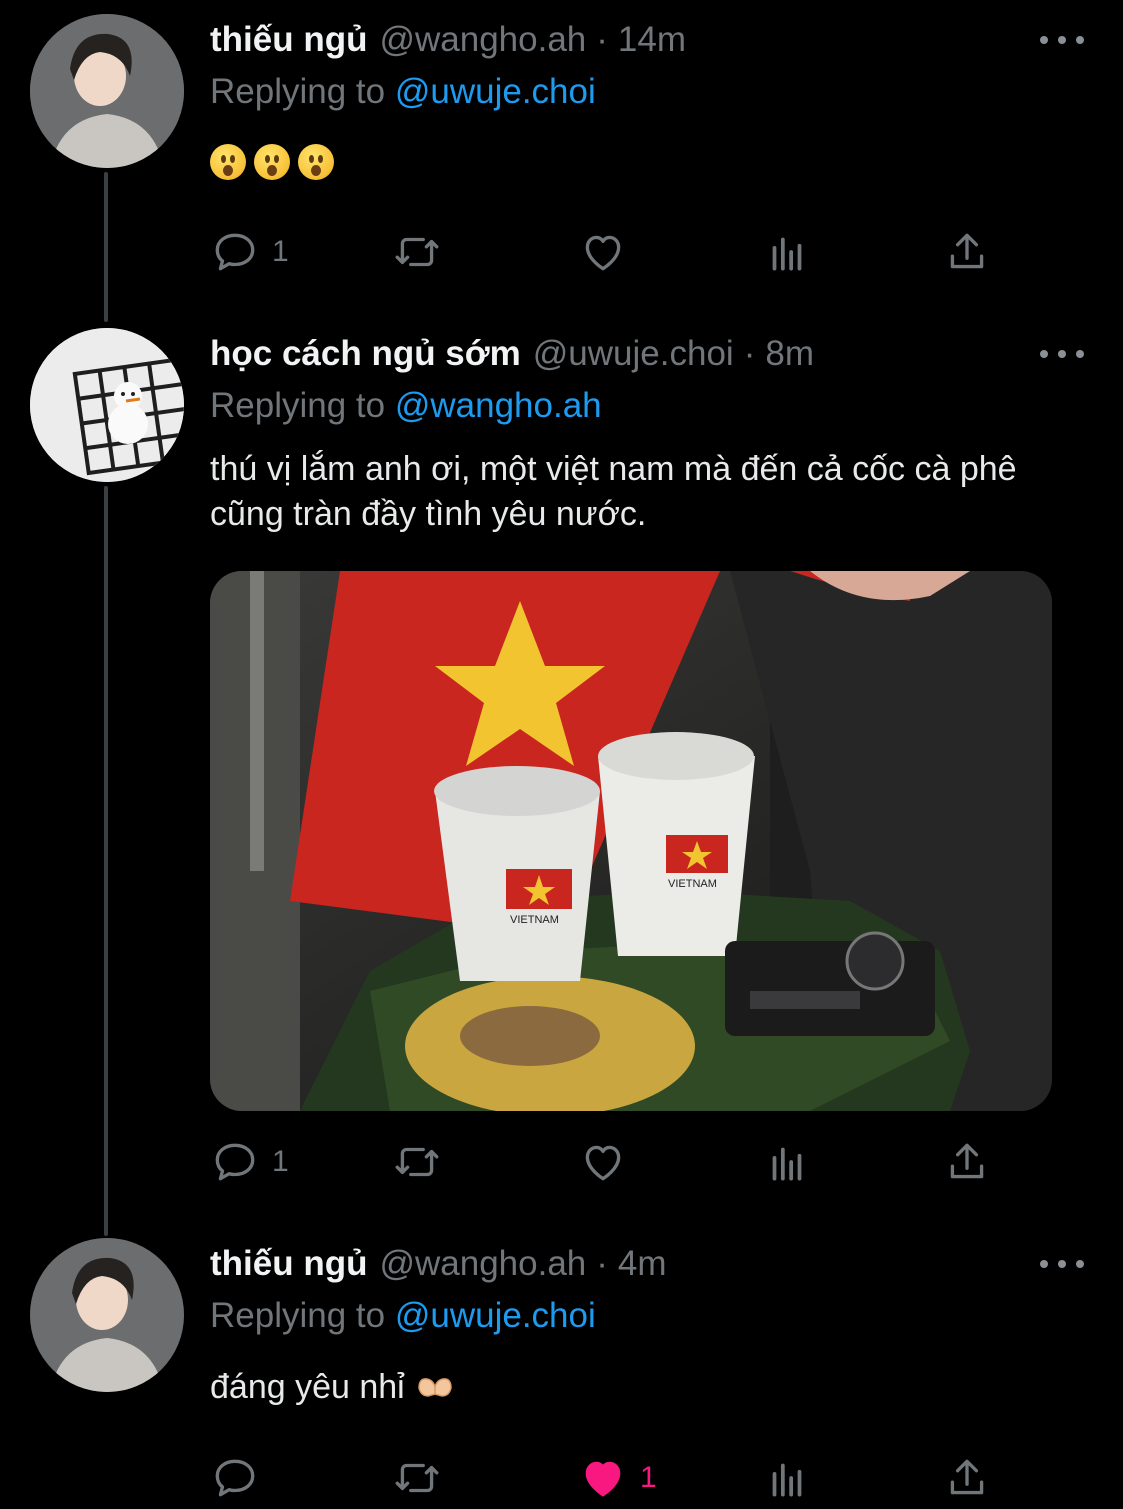 This screenshot has height=1509, width=1123. I want to click on tweet-header: học cách ngủ sớm @uwuje.choi · 8m, so click(512, 356).